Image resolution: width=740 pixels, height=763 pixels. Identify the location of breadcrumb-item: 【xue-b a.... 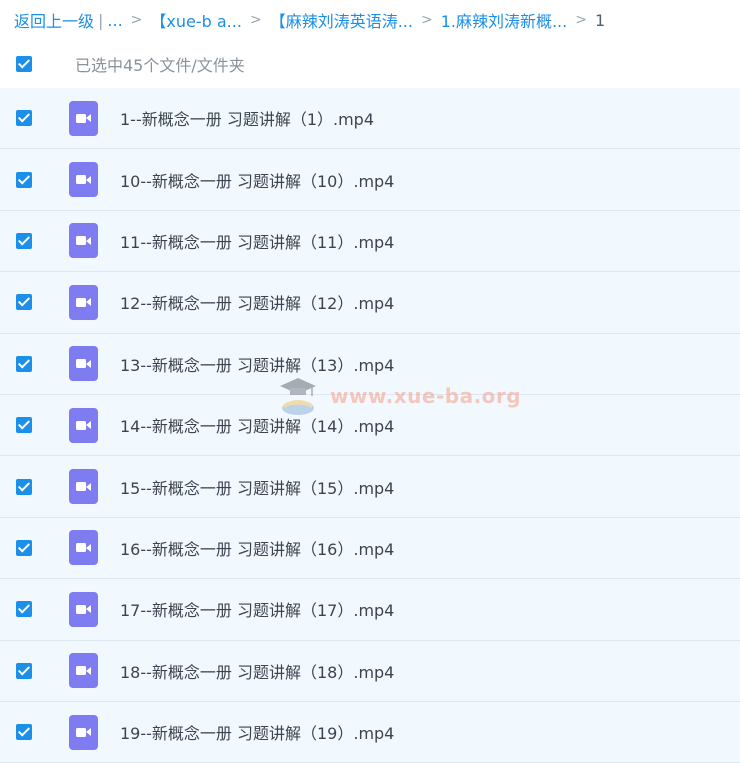
(196, 20).